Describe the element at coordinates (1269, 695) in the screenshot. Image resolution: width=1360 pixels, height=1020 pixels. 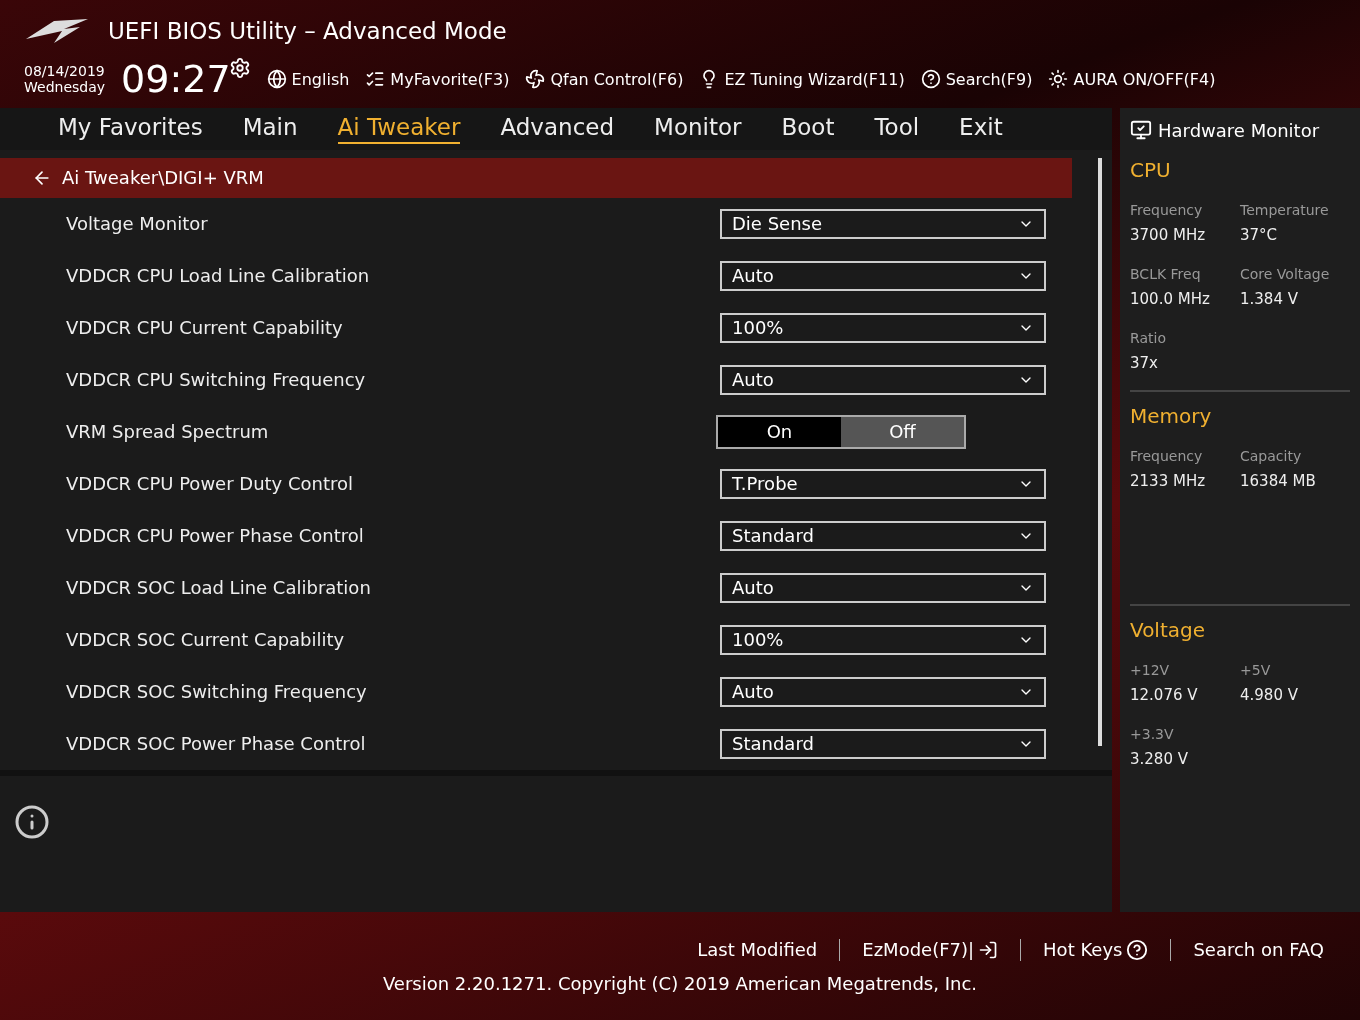
I see `stat-value: 4.980 V` at that location.